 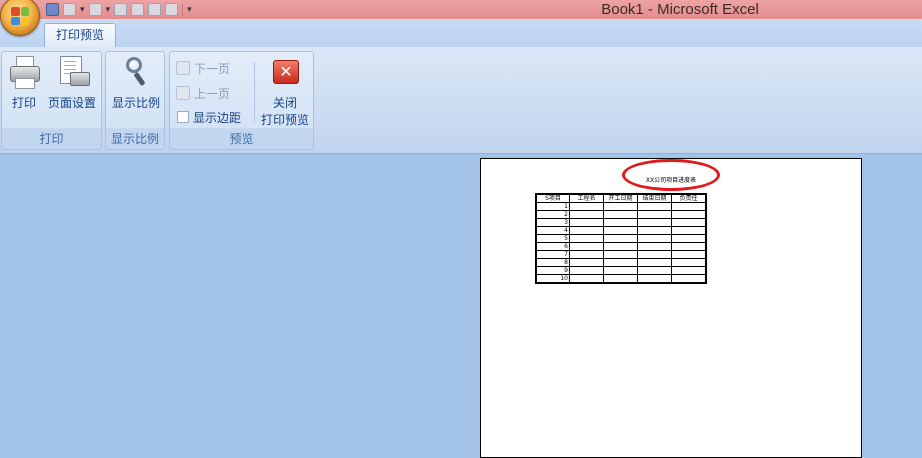 I want to click on row-index-cell: 10, so click(x=552, y=279).